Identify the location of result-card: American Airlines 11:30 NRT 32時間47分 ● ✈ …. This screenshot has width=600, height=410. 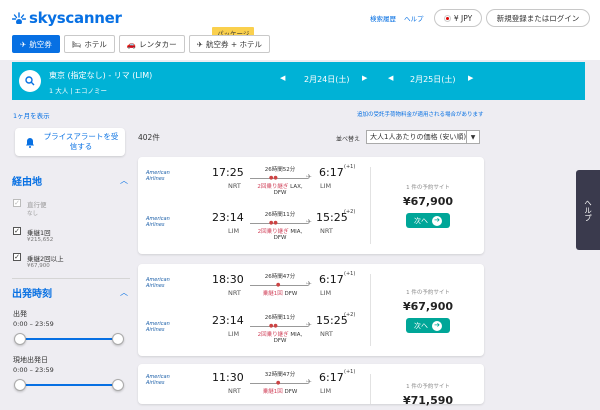
(311, 385).